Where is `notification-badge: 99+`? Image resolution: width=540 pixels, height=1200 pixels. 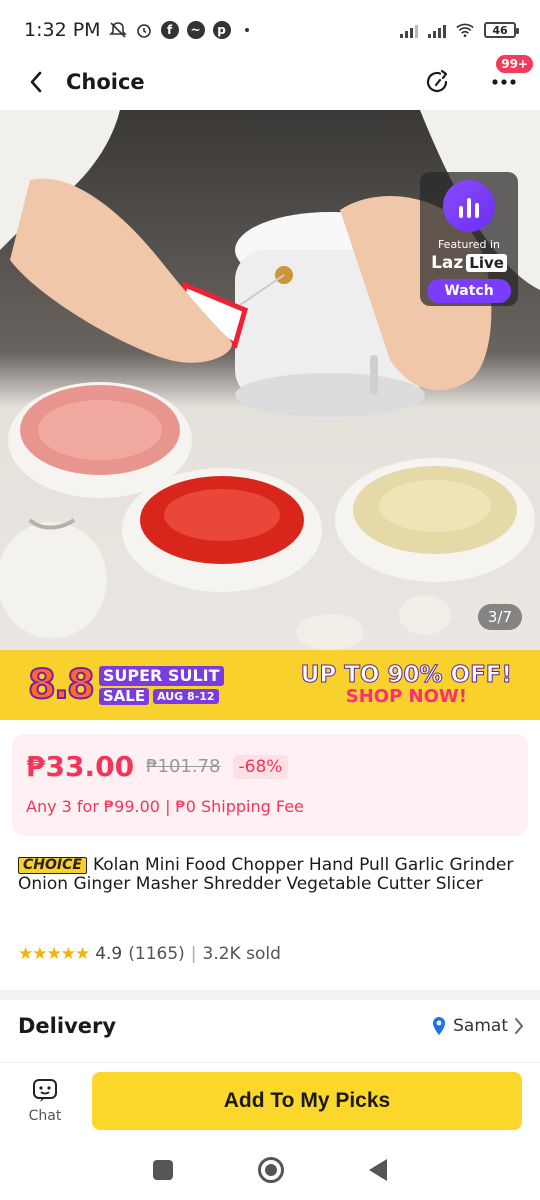 notification-badge: 99+ is located at coordinates (514, 64).